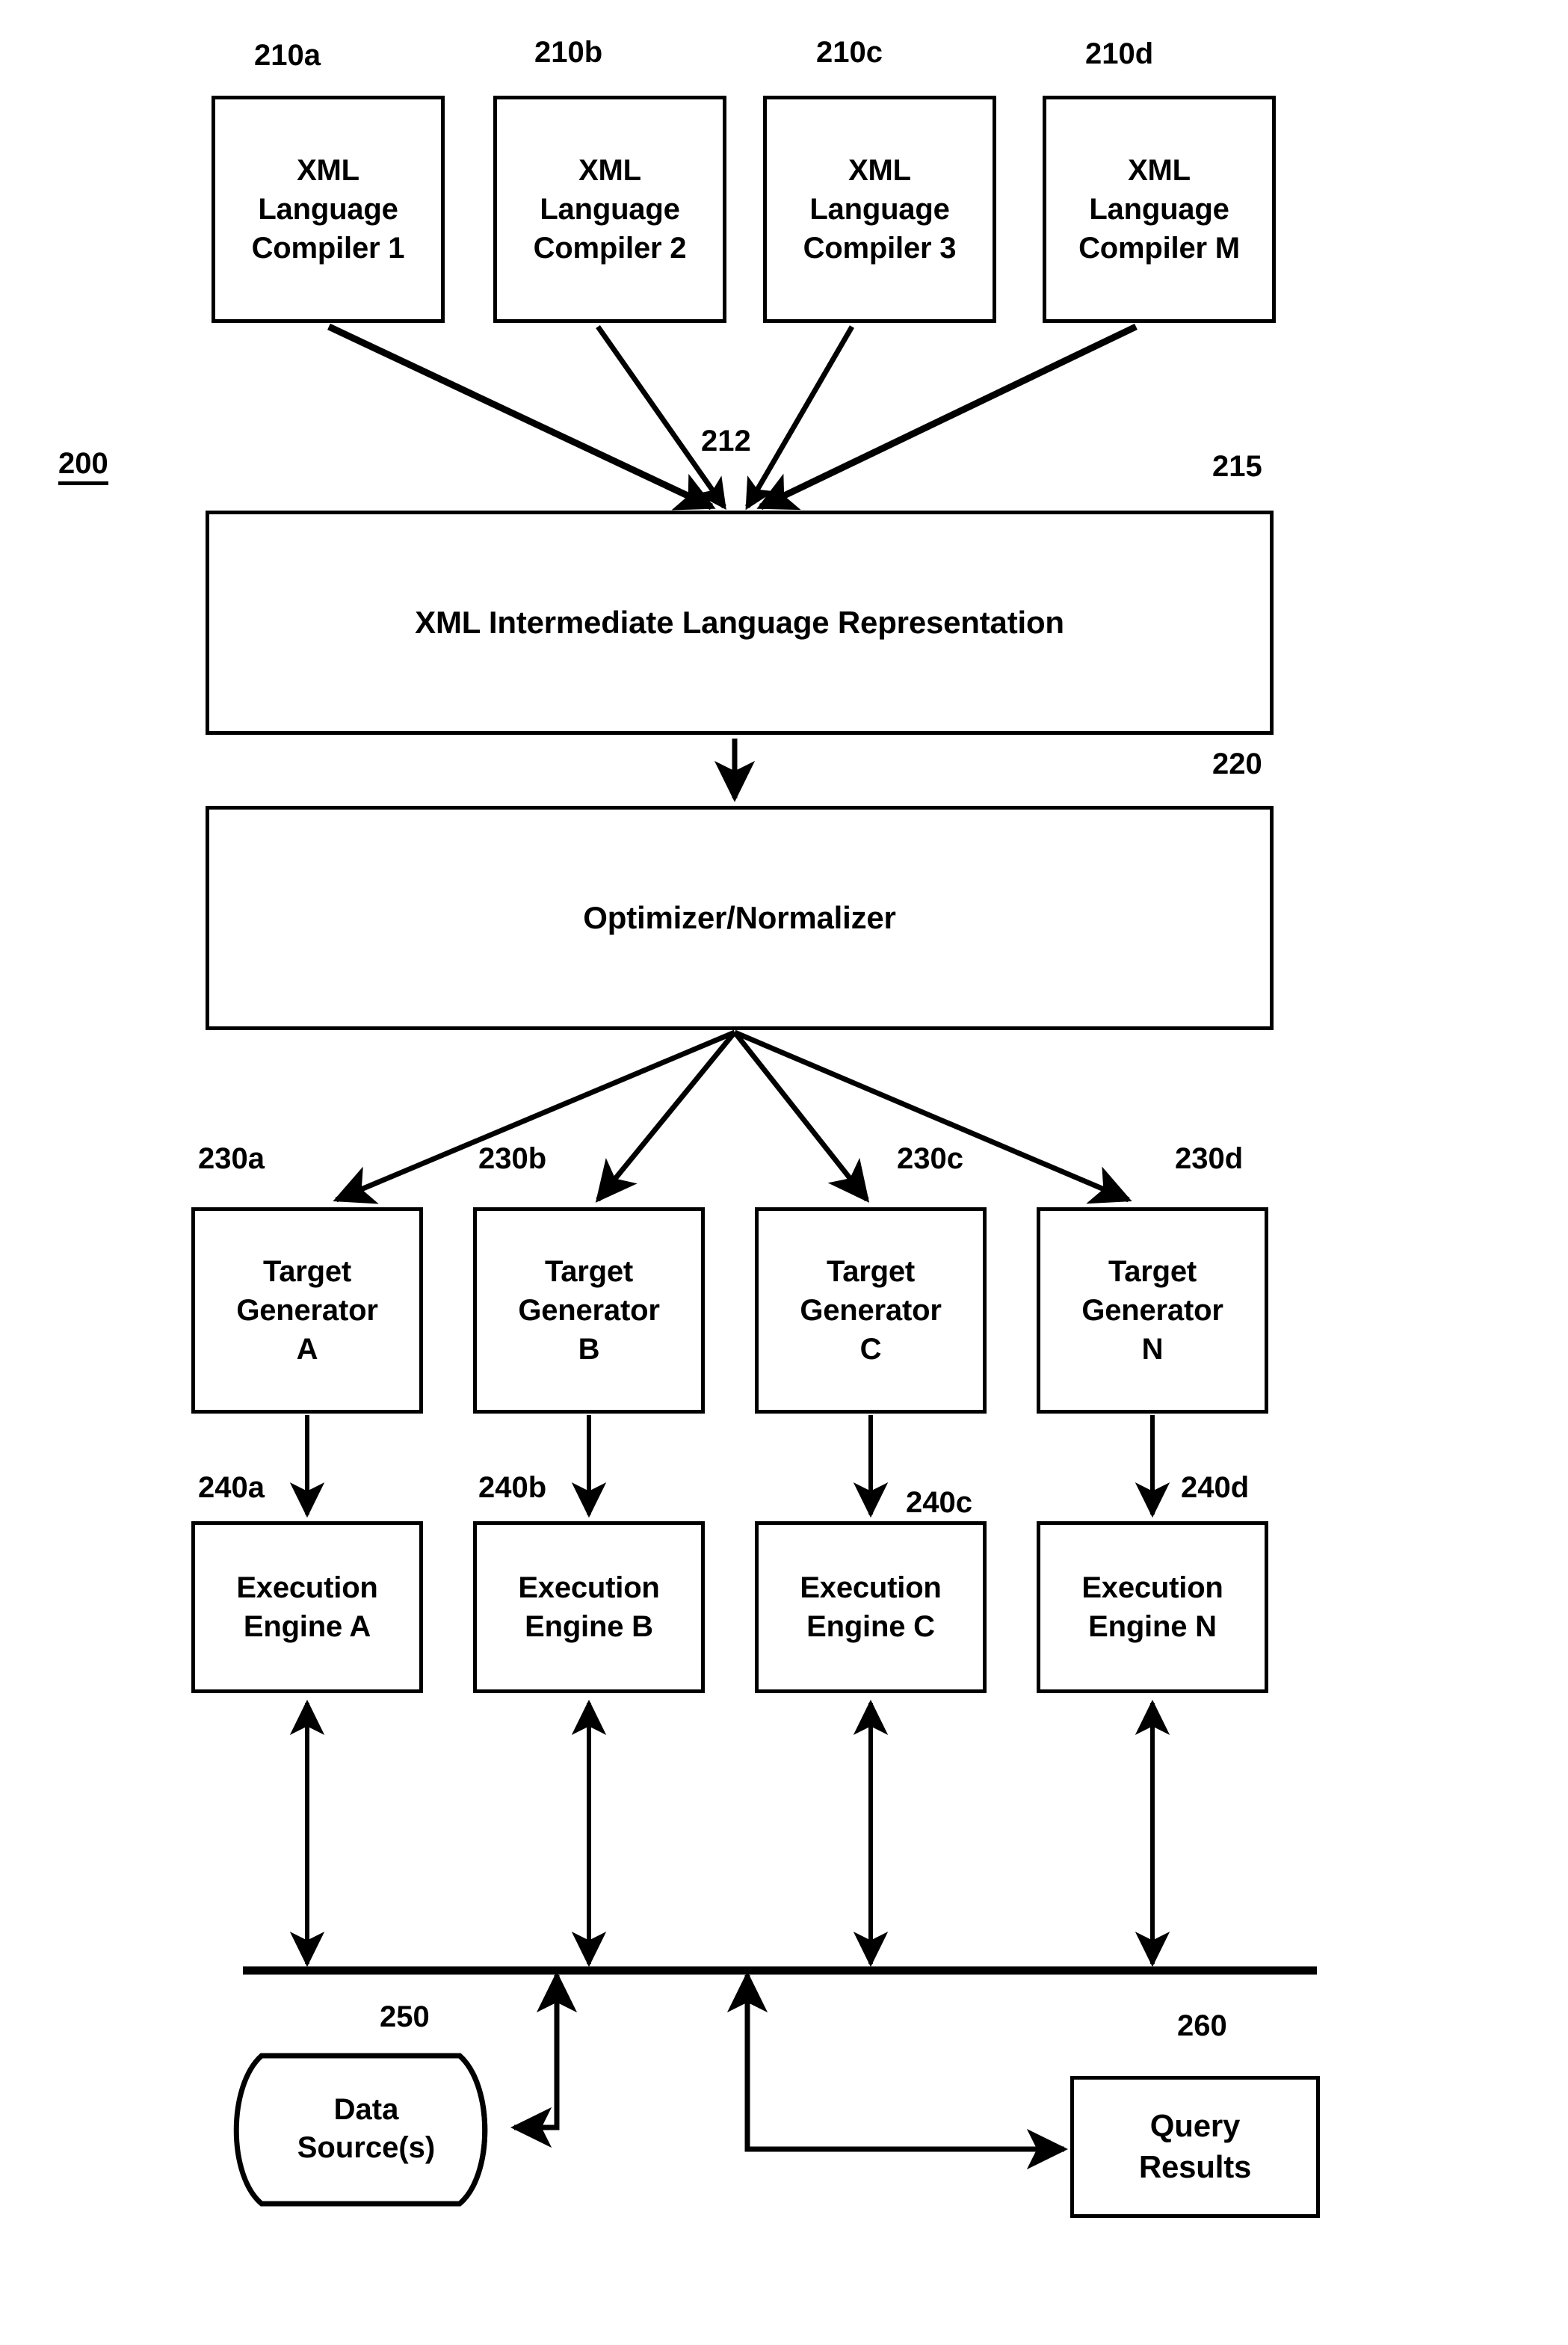  I want to click on target-generator-a-label: Target Generator A, so click(307, 1310).